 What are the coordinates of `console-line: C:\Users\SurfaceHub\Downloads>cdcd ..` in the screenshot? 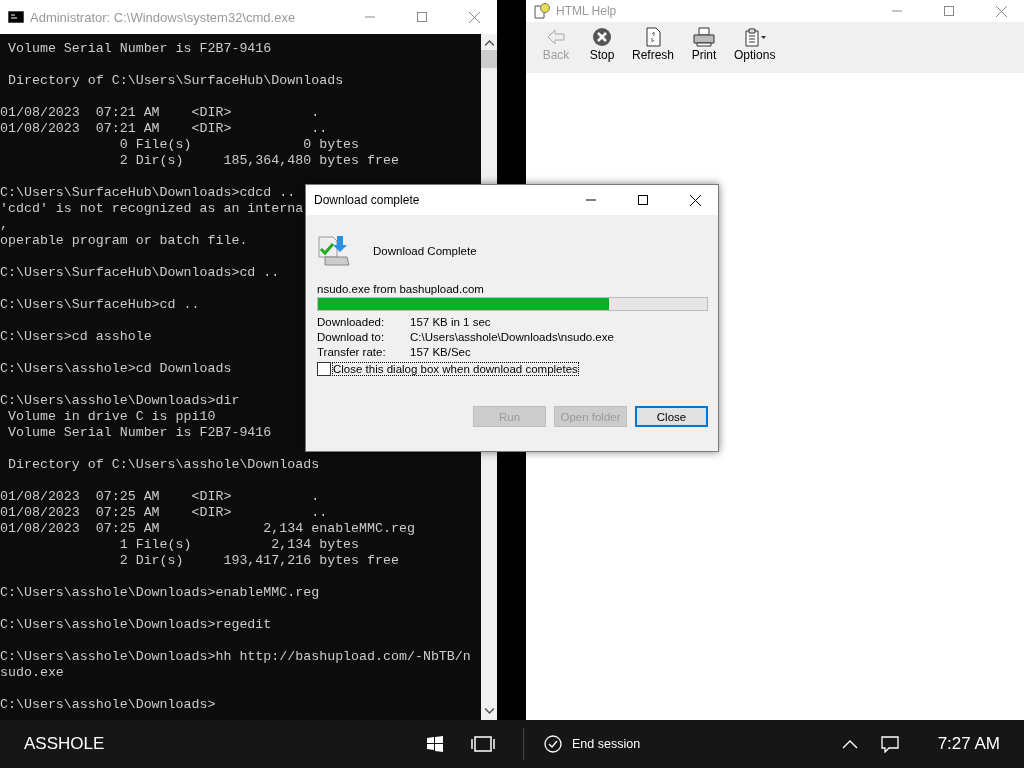 It's located at (148, 193).